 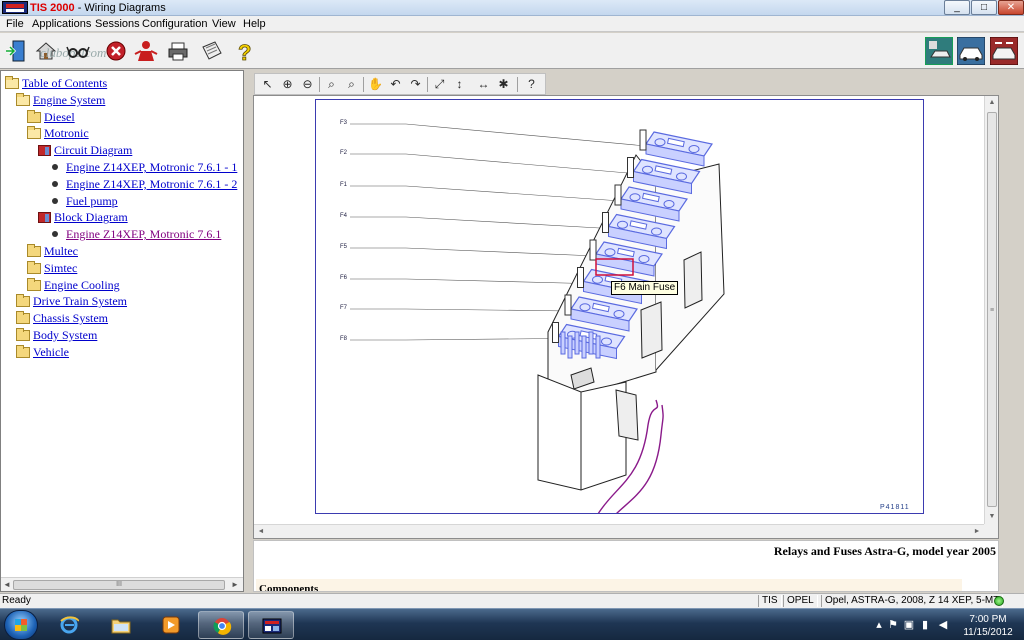 I want to click on clock-date: 11/15/2012, so click(x=988, y=632).